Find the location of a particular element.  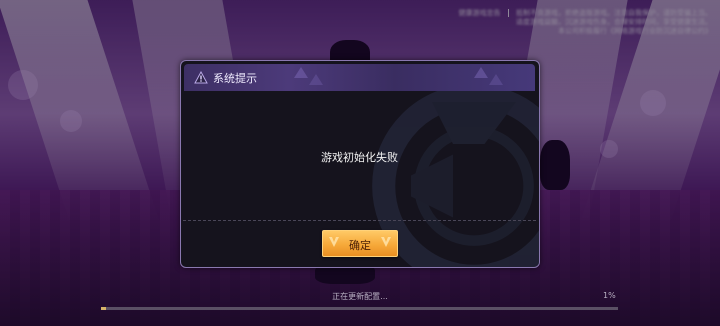

loading-percent: 1% is located at coordinates (609, 295).